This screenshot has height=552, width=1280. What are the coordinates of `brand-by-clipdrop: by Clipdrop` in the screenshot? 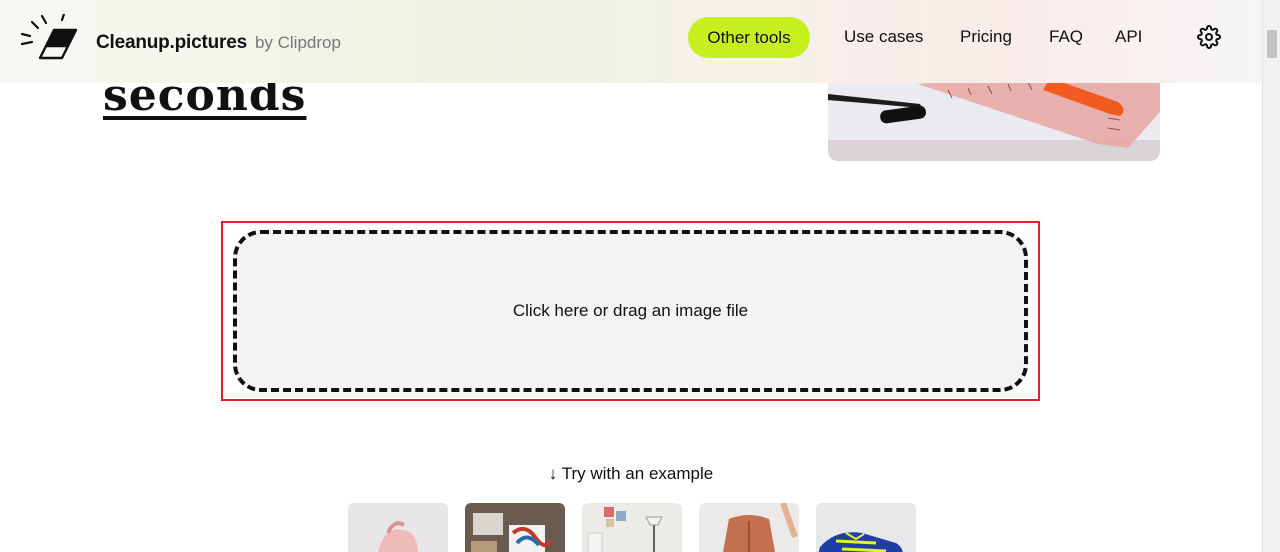 It's located at (298, 43).